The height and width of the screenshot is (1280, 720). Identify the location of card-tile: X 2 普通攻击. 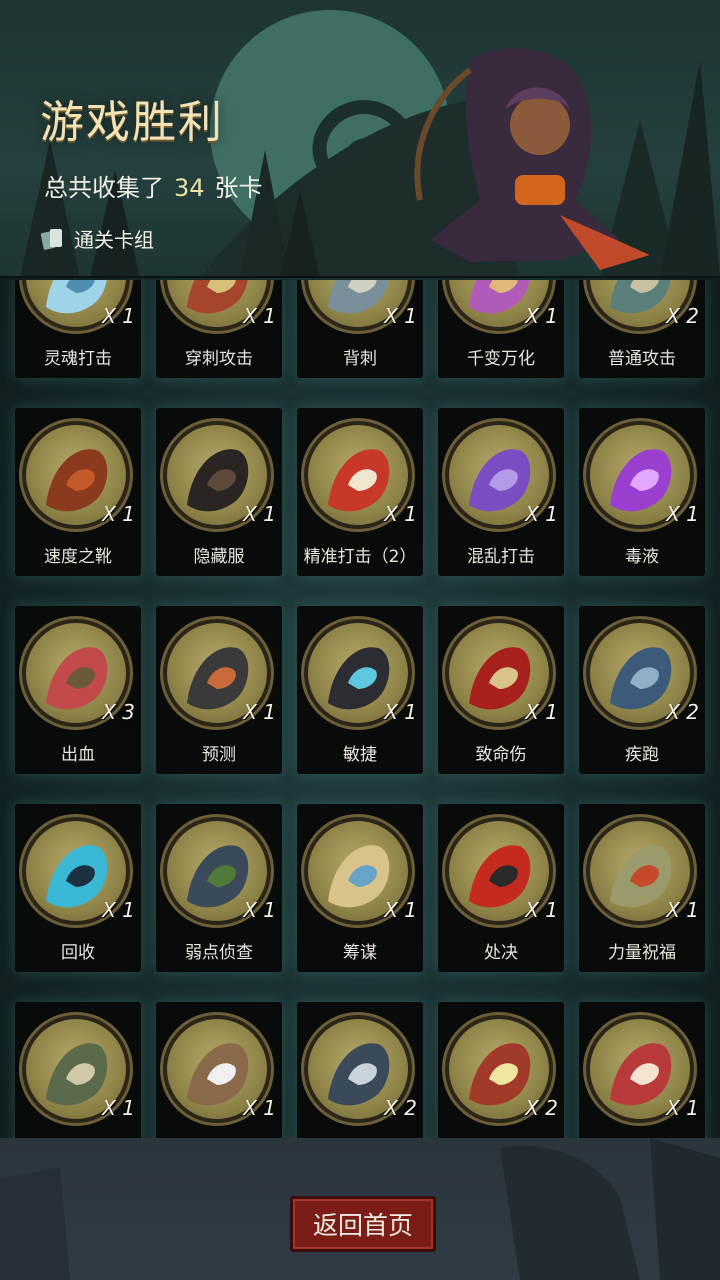
(642, 329).